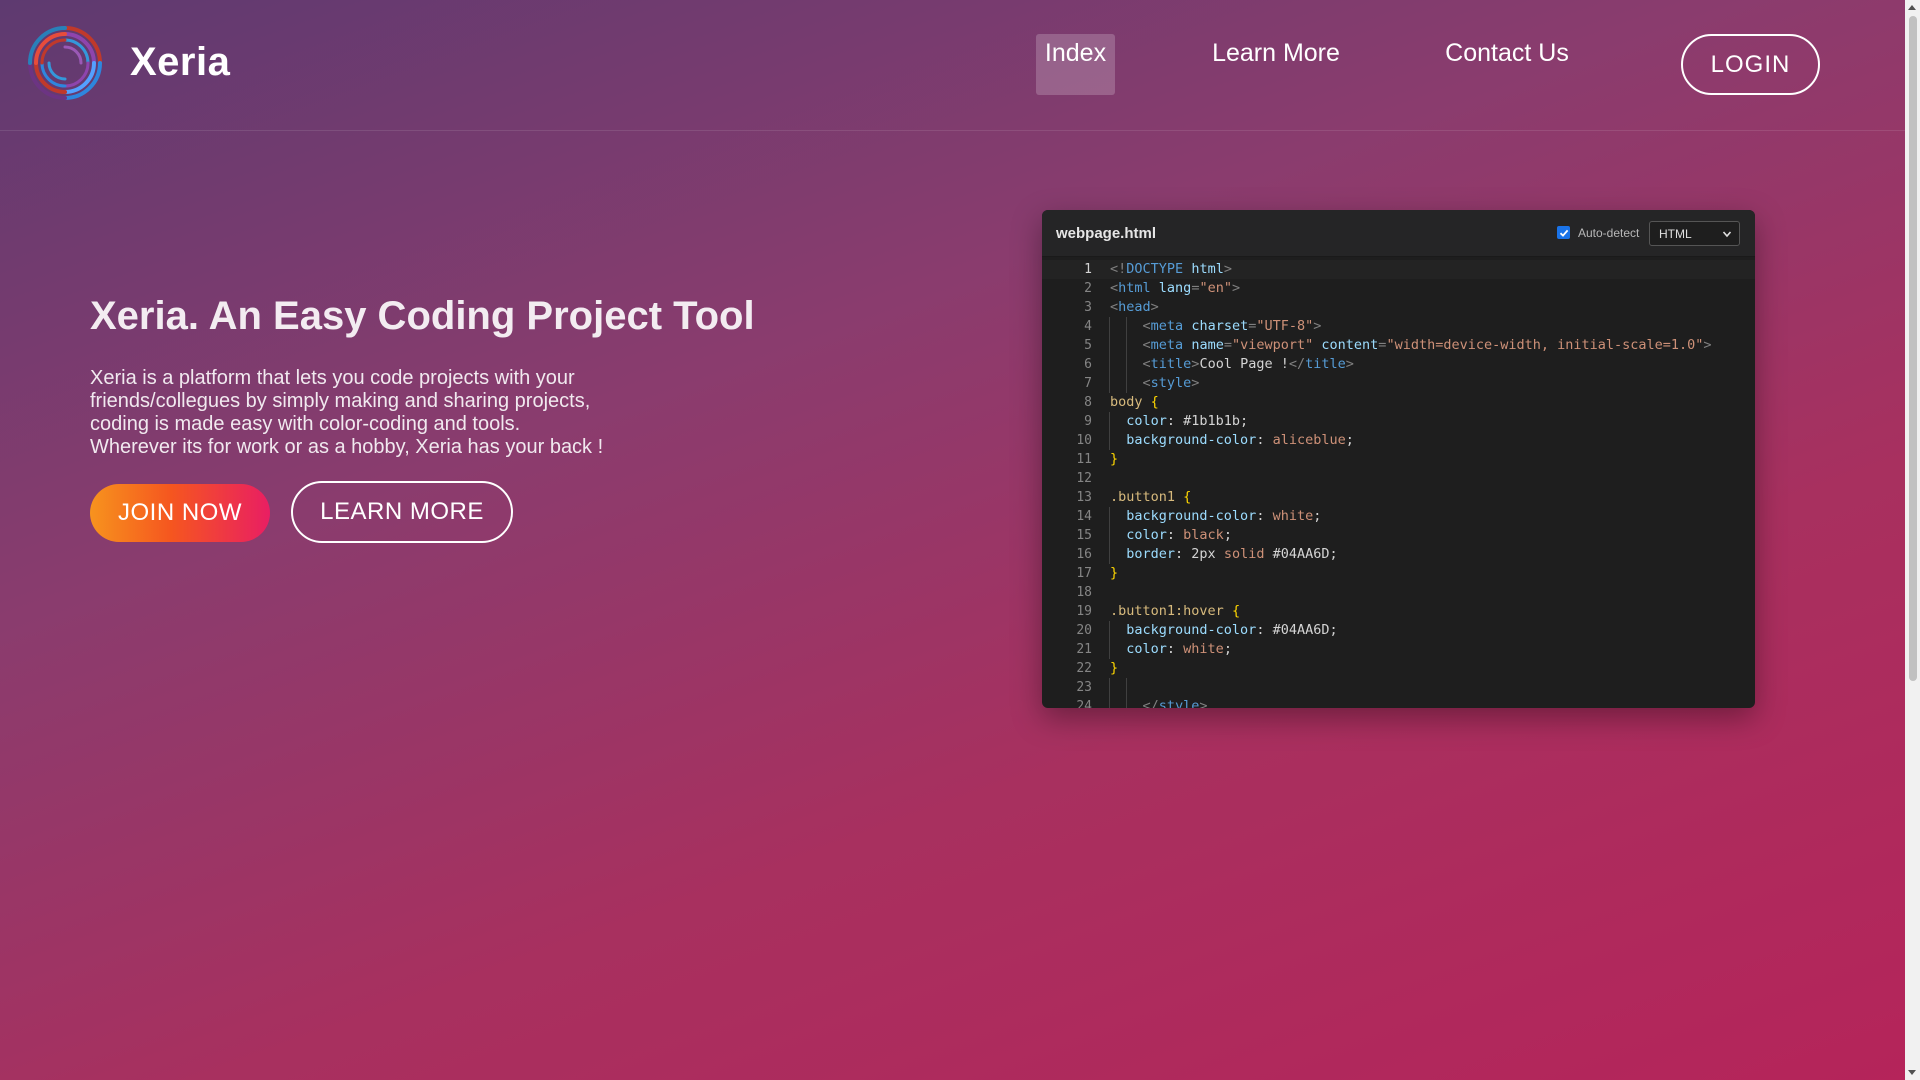  What do you see at coordinates (1398, 554) in the screenshot?
I see `code-line: 16 border: 2px solid #04AA6D;` at bounding box center [1398, 554].